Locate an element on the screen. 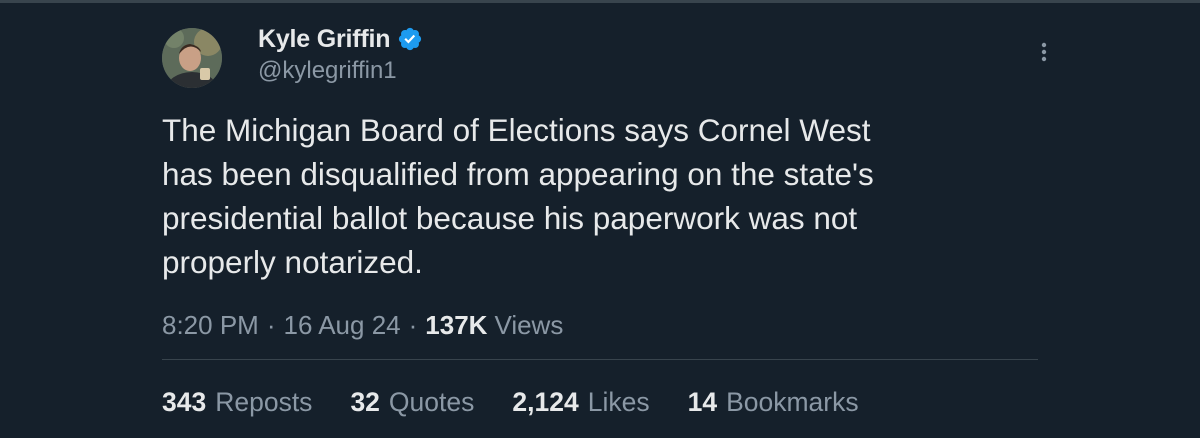  avatar-image is located at coordinates (192, 58).